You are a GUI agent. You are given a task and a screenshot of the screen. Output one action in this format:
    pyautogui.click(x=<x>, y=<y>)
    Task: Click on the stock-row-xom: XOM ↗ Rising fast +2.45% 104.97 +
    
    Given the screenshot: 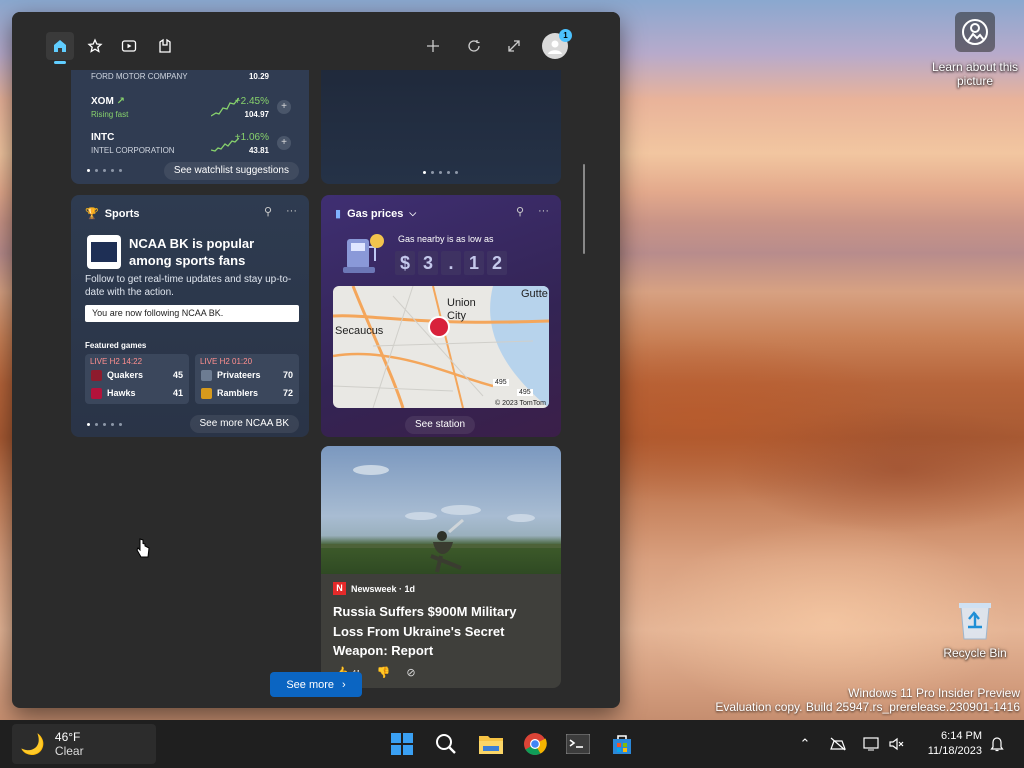 What is the action you would take?
    pyautogui.click(x=194, y=108)
    